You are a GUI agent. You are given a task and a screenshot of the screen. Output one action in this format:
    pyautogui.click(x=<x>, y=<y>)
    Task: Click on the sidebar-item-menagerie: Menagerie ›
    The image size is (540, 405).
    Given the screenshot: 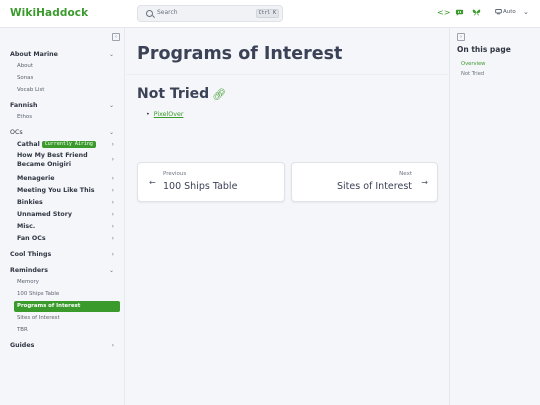 What is the action you would take?
    pyautogui.click(x=68, y=178)
    